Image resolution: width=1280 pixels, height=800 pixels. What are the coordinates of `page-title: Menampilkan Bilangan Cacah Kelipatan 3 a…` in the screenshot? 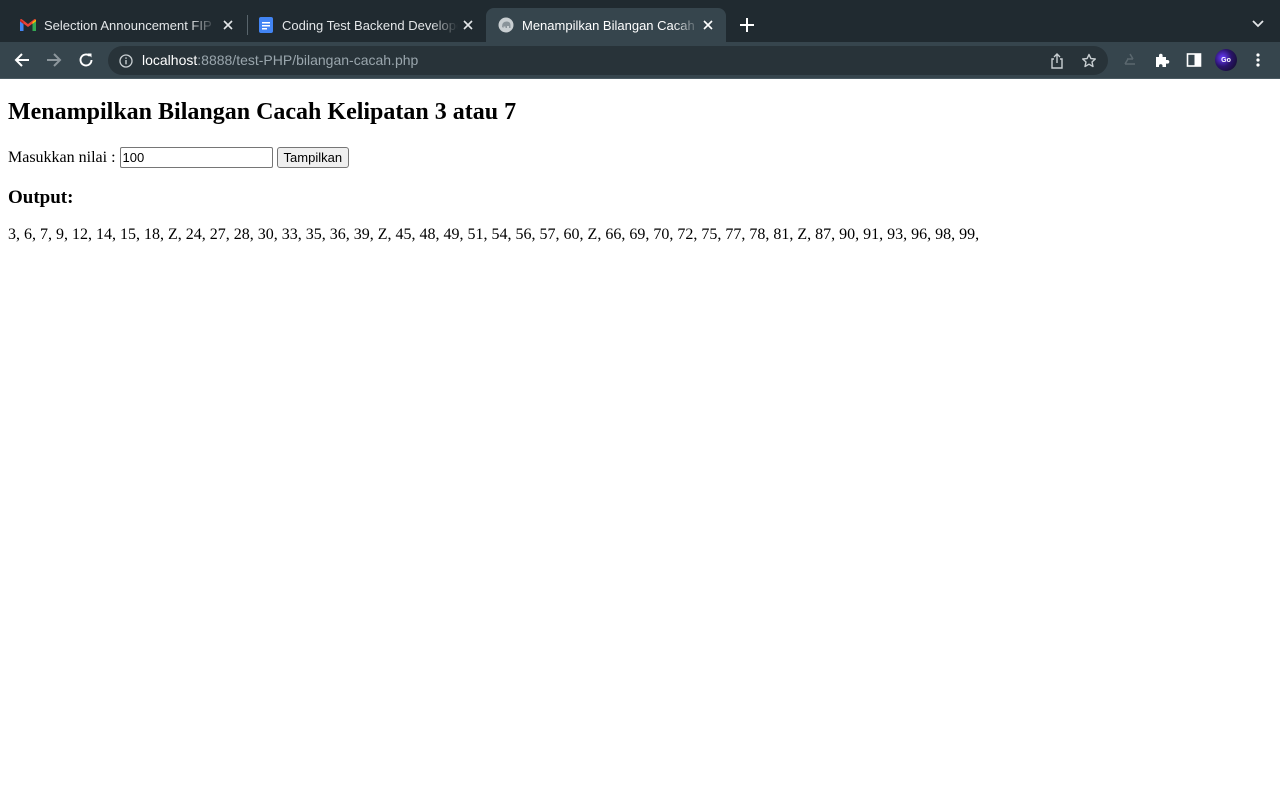 It's located at (262, 112).